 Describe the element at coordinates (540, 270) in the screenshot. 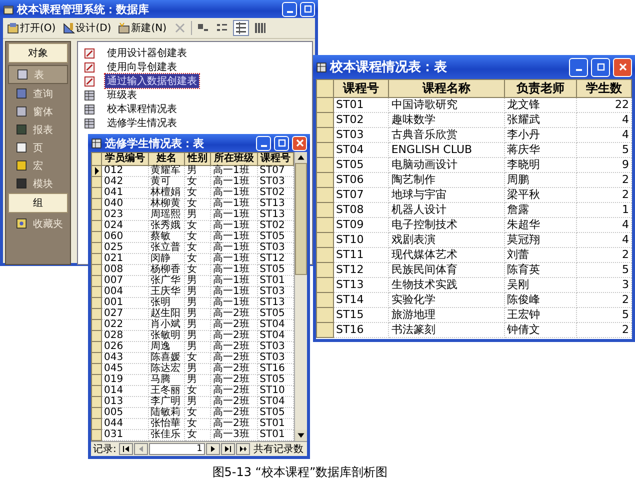

I see `table-cell: 陈育英` at that location.